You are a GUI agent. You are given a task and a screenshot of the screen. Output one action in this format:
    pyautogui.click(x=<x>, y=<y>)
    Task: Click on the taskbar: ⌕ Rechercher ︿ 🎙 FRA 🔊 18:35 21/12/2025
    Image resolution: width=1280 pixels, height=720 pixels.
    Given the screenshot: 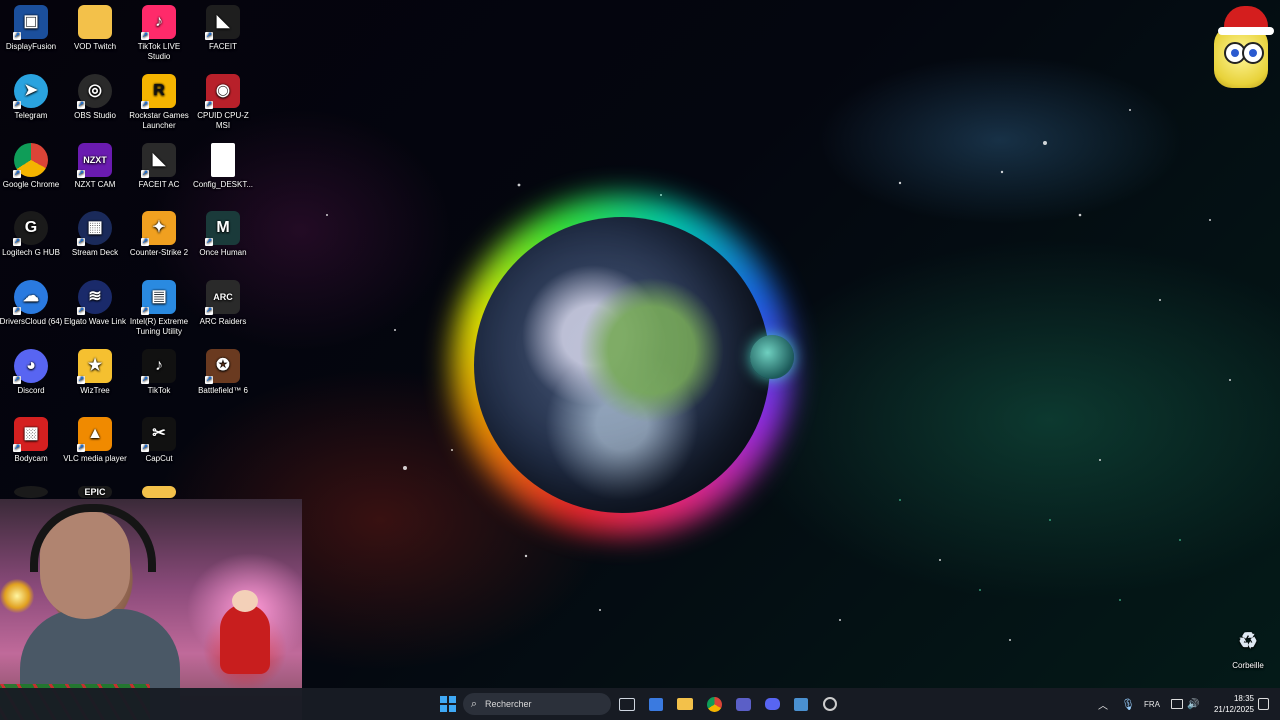 What is the action you would take?
    pyautogui.click(x=640, y=704)
    